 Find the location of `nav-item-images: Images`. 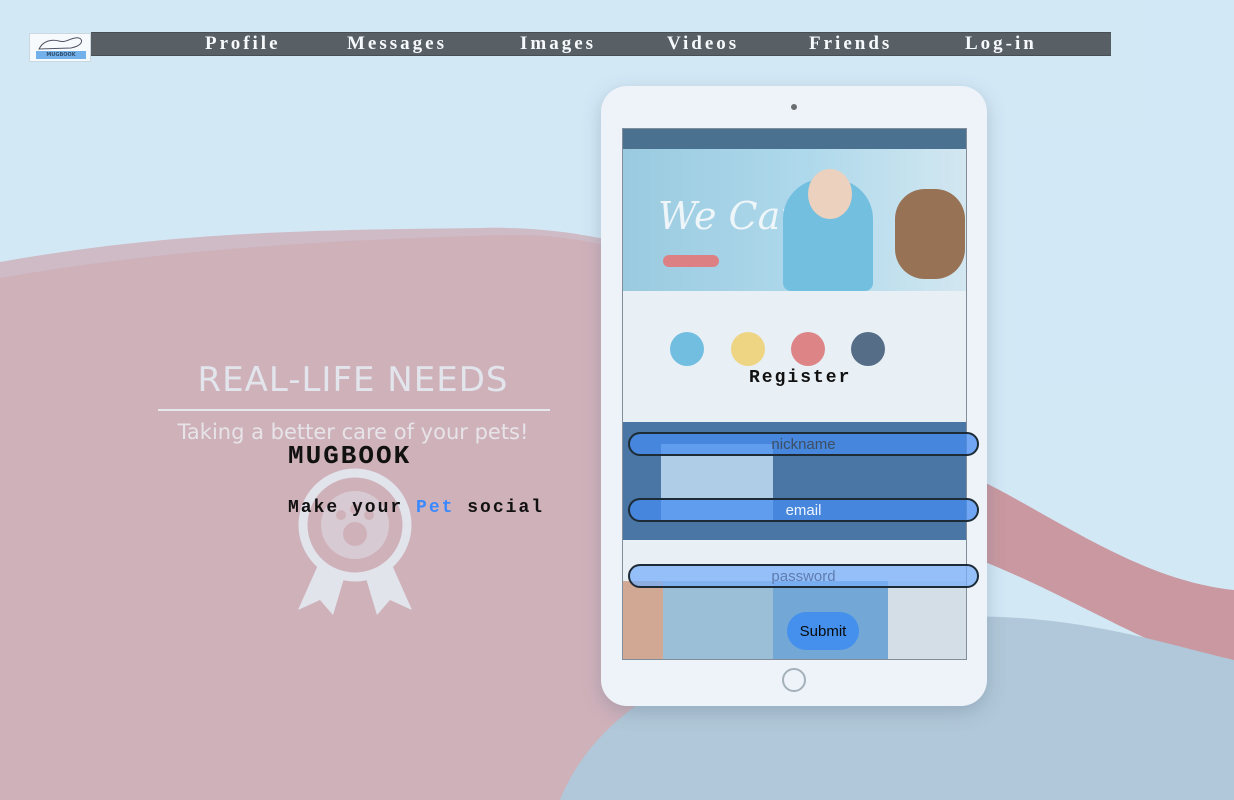

nav-item-images: Images is located at coordinates (558, 44).